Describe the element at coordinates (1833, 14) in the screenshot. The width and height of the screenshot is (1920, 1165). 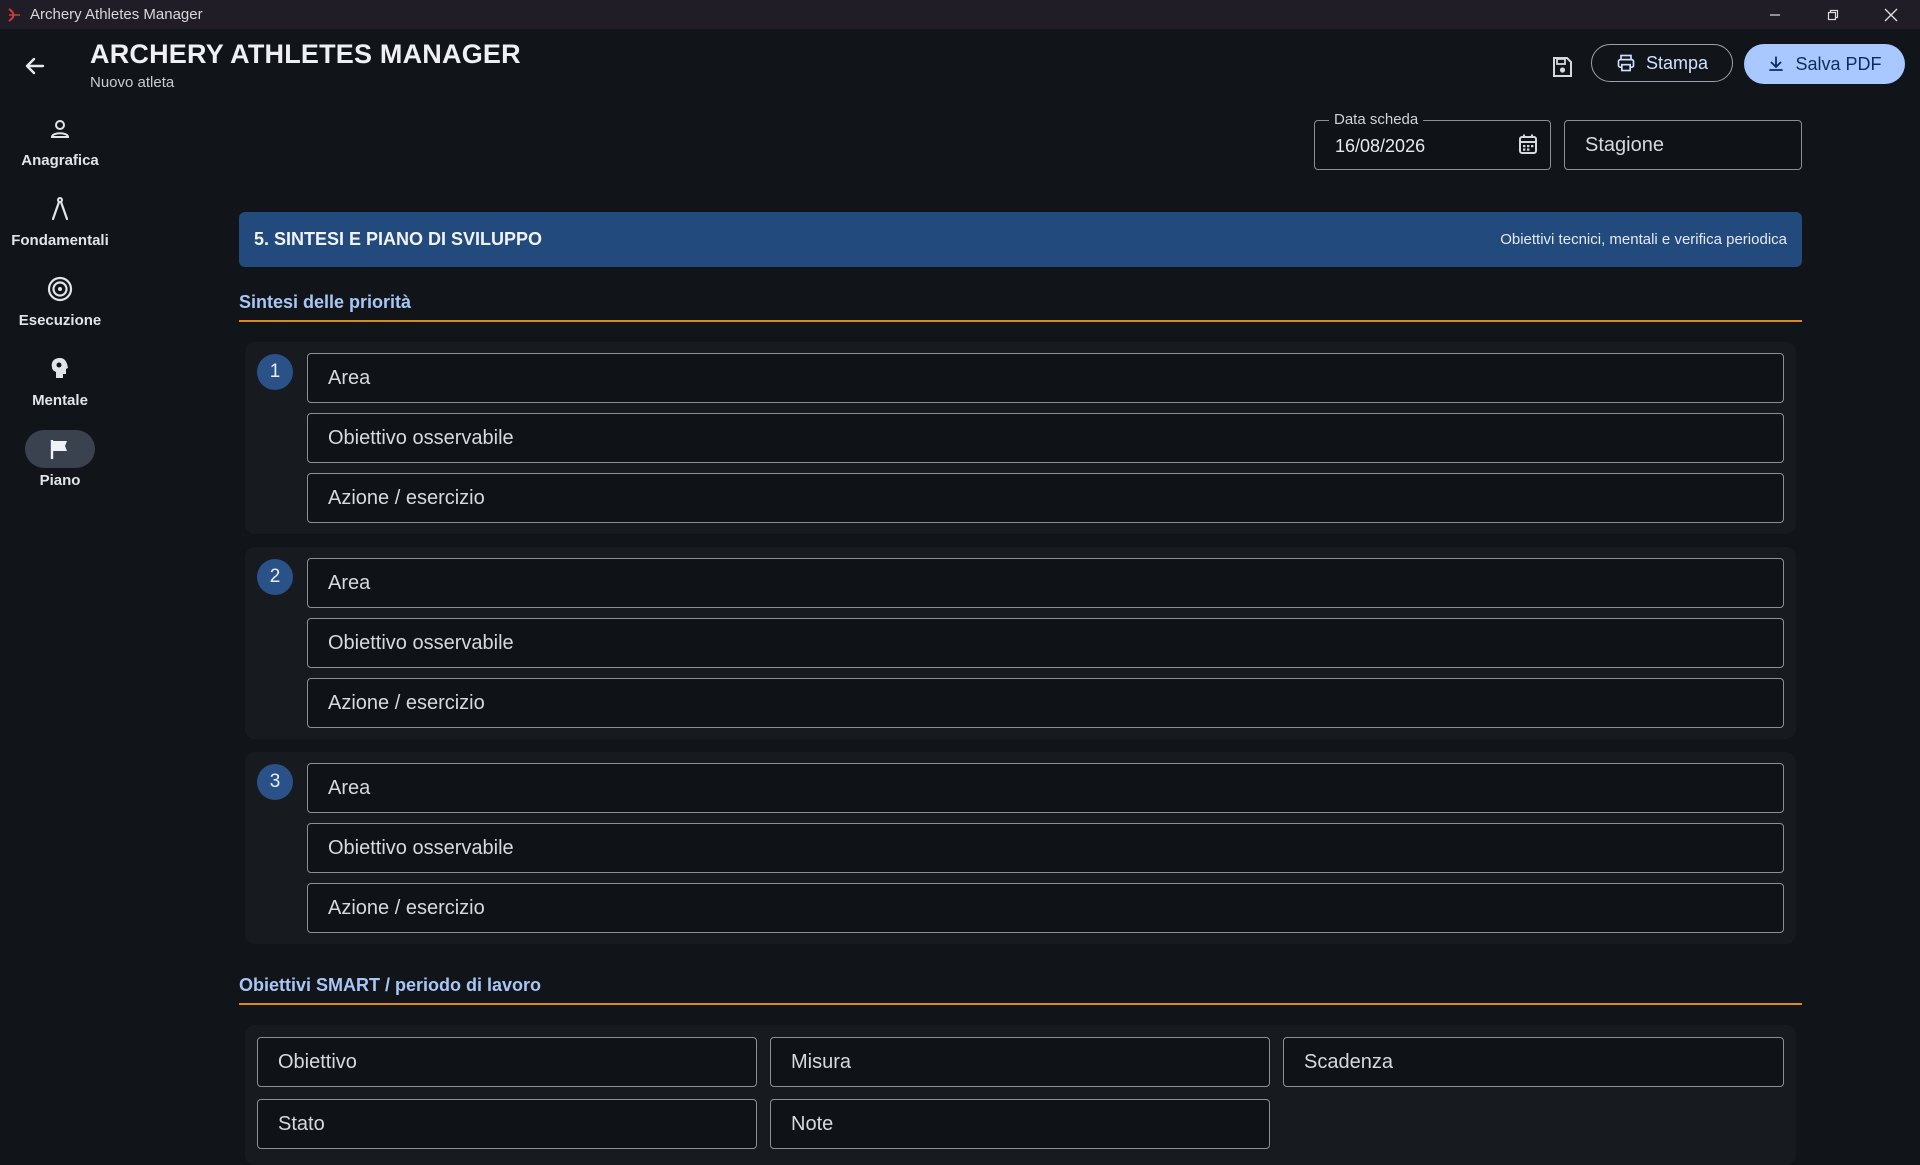
I see `restore-button` at that location.